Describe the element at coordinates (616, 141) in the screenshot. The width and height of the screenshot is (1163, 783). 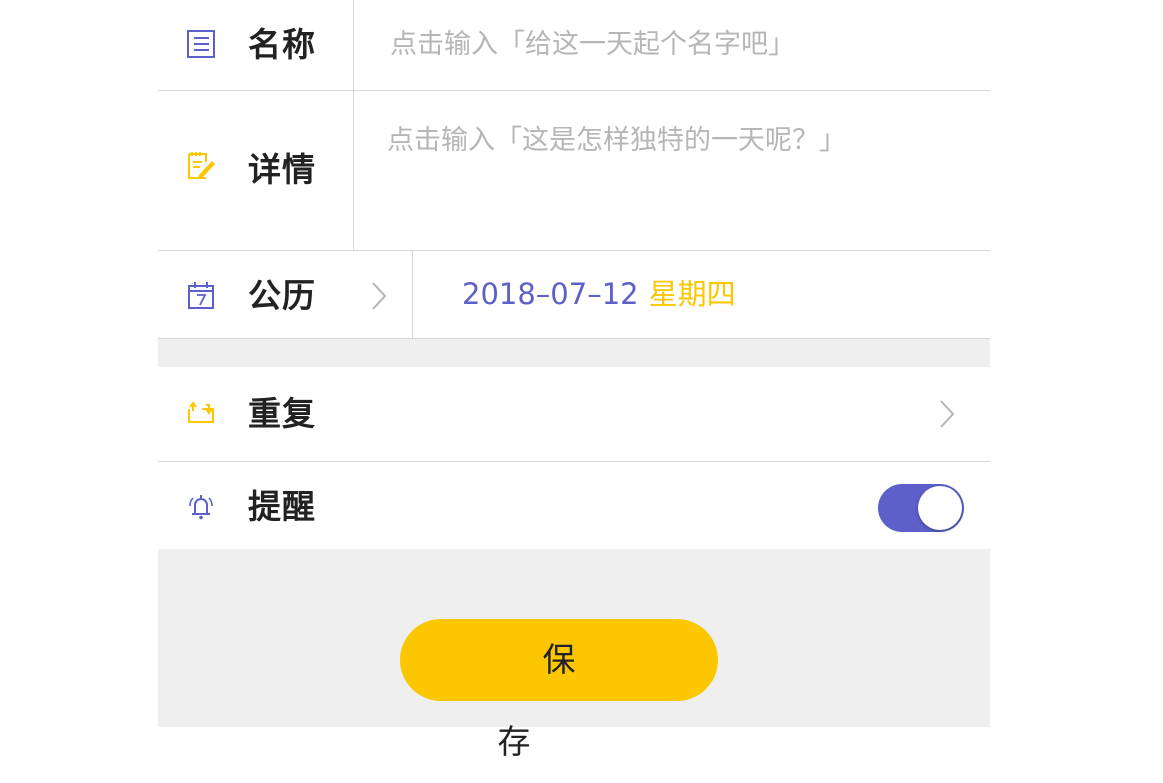
I see `details-input: 点击输入「这是怎样独特的一天呢？」` at that location.